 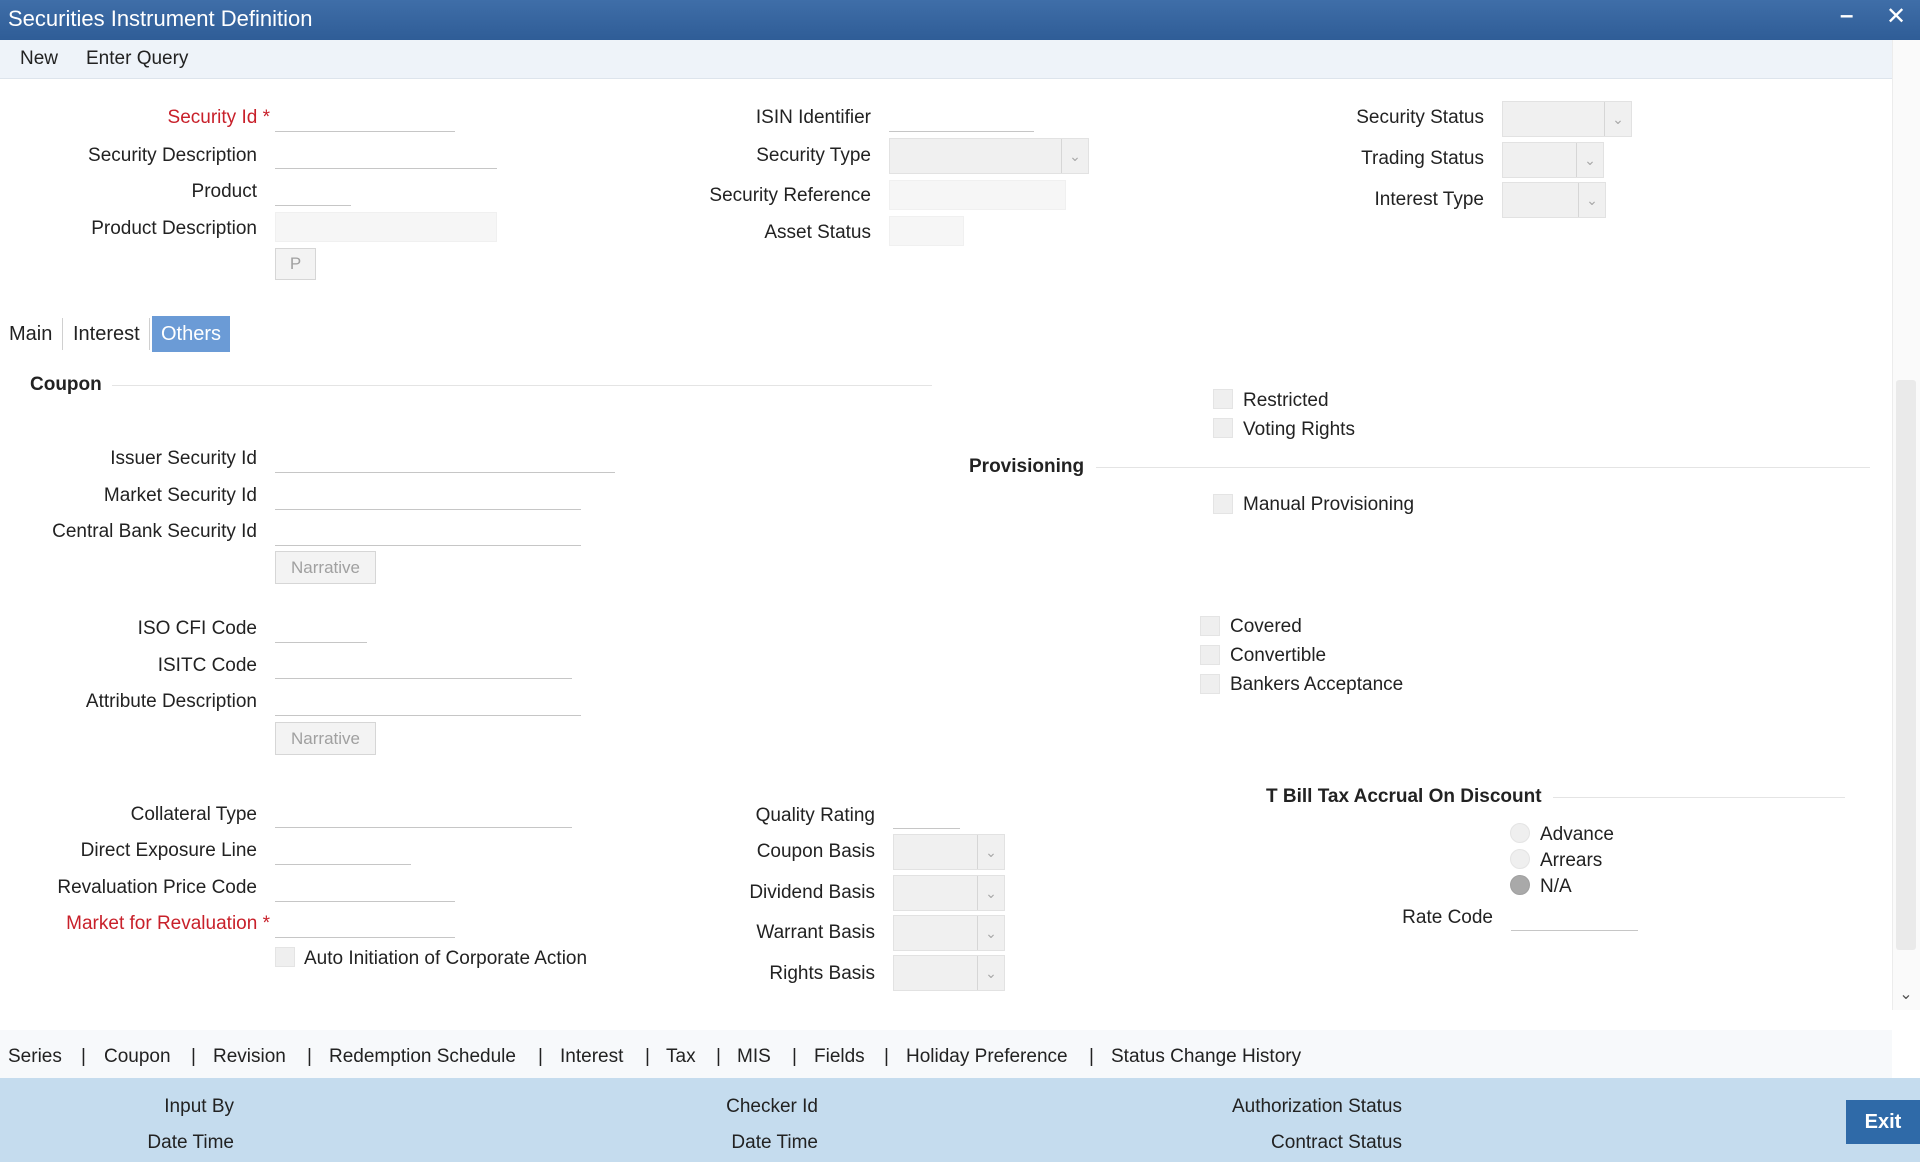 I want to click on interest-link: Interest, so click(x=591, y=1057).